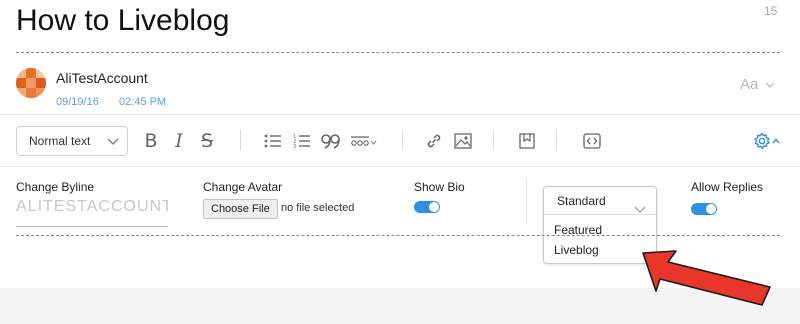 This screenshot has width=800, height=324. I want to click on annotation-arrow-icon, so click(706, 278).